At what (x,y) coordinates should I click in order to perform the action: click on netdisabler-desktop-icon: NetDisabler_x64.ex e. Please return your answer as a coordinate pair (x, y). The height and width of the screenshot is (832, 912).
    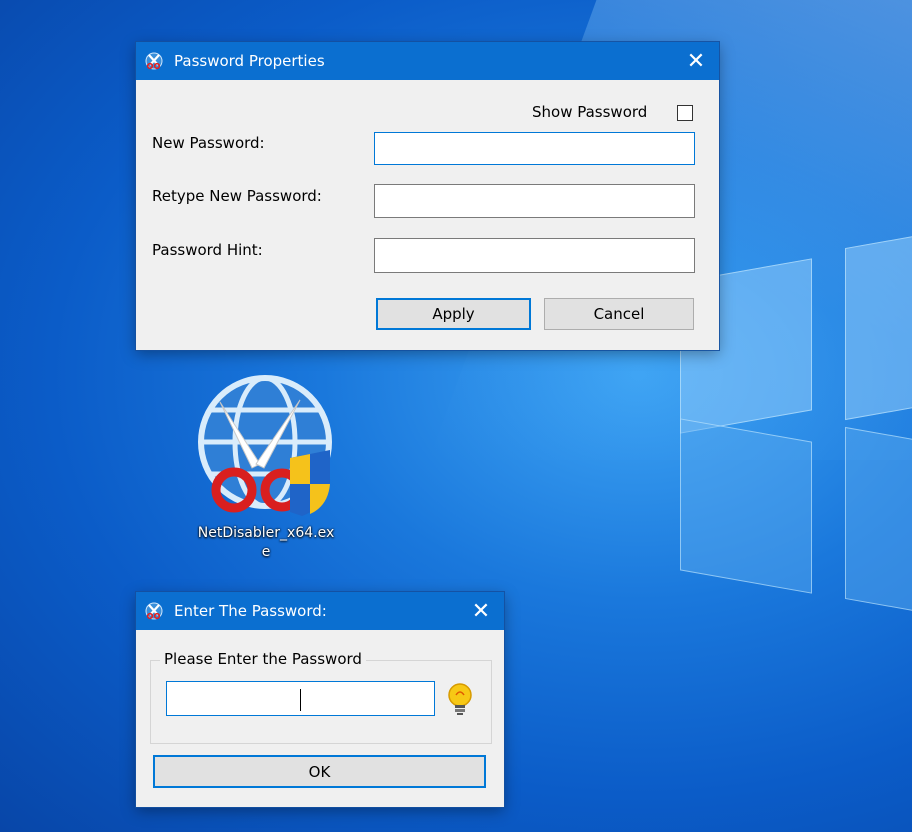
    Looking at the image, I should click on (266, 472).